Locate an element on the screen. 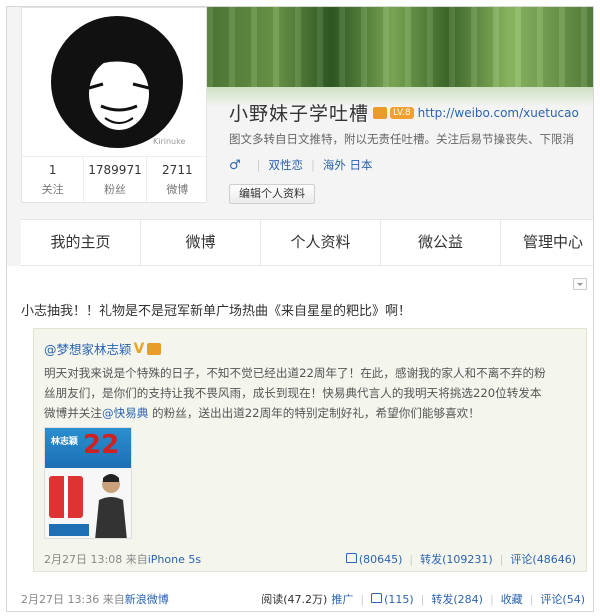  person-photo is located at coordinates (111, 506).